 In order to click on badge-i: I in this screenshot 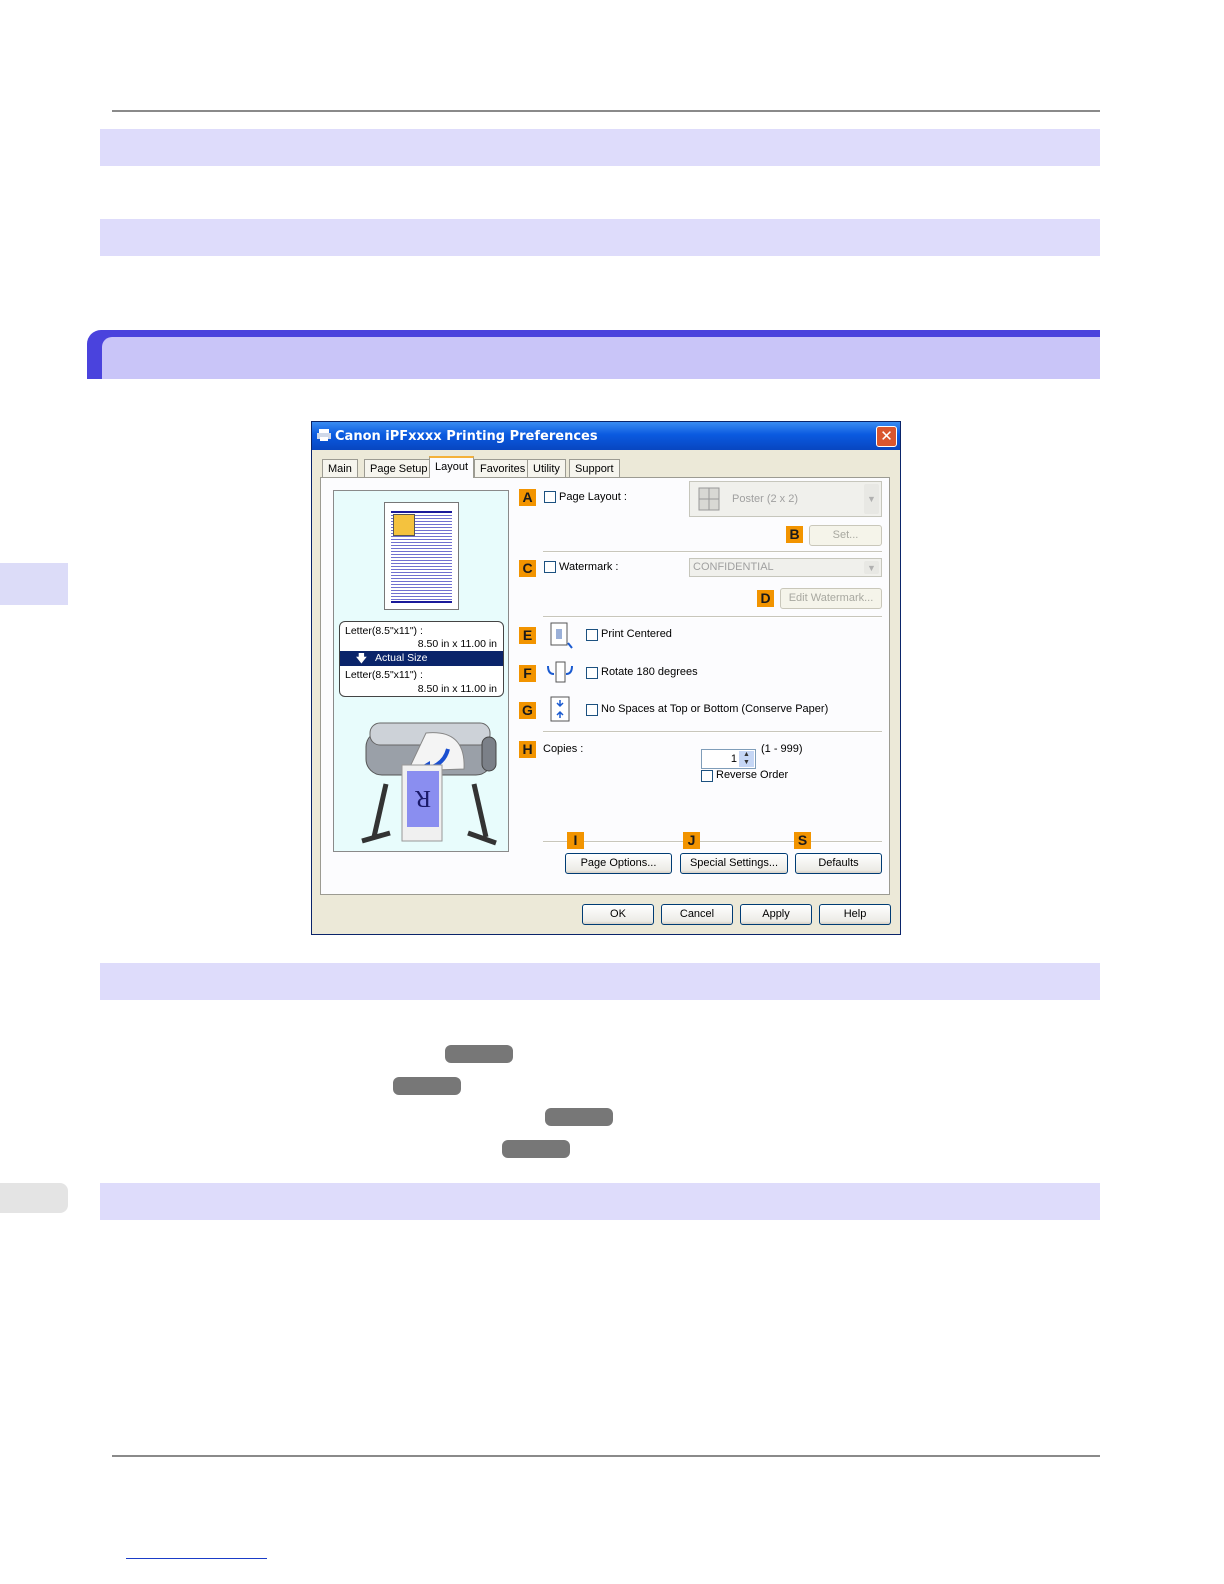, I will do `click(575, 840)`.